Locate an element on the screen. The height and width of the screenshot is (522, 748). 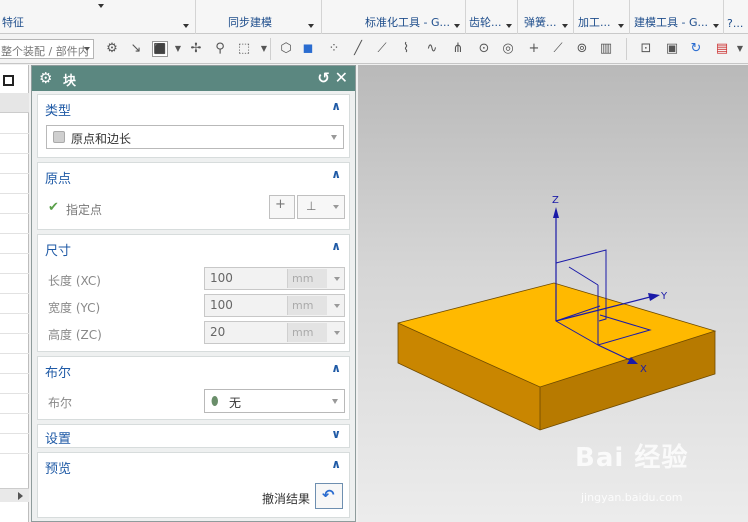
toolbar-divider is located at coordinates (270, 49).